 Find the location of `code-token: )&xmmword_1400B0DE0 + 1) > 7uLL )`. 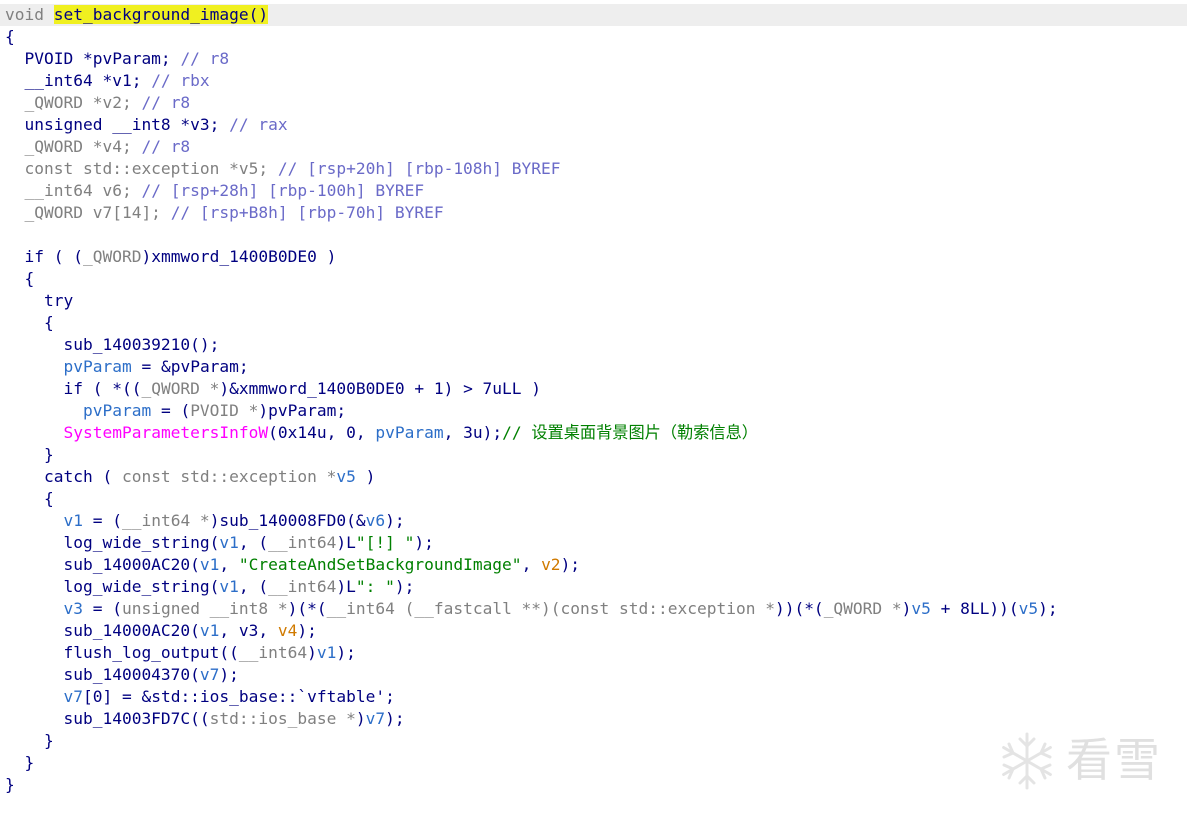

code-token: )&xmmword_1400B0DE0 + 1) > 7uLL ) is located at coordinates (380, 388).